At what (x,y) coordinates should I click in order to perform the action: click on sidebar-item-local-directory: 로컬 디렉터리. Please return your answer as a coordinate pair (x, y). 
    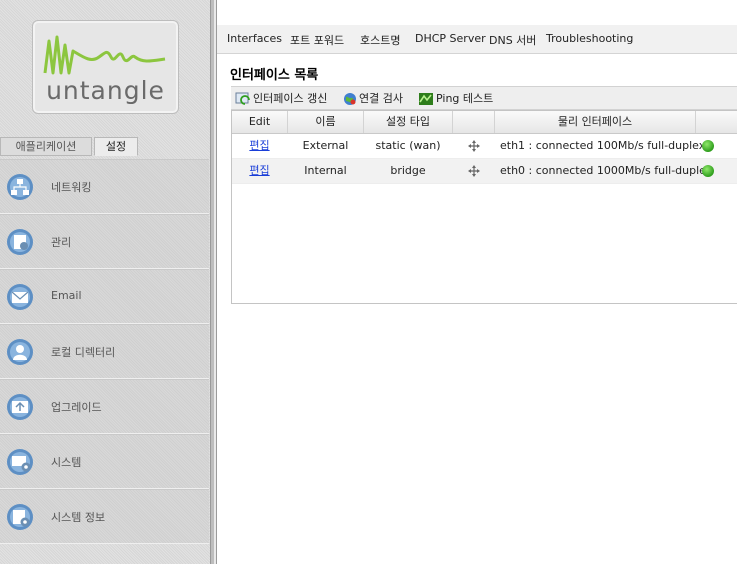
    Looking at the image, I should click on (104, 351).